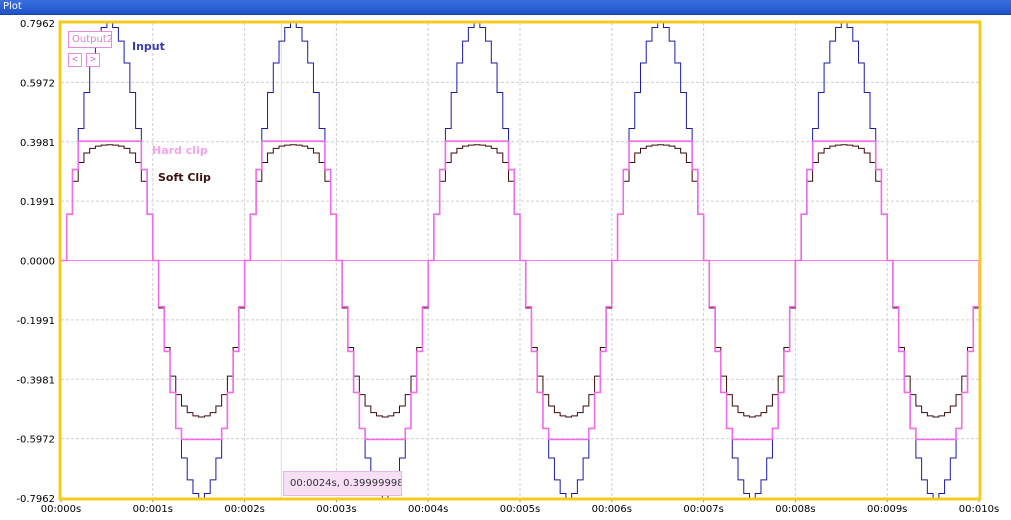 This screenshot has width=1011, height=520. Describe the element at coordinates (93, 60) in the screenshot. I see `next-series-button: >` at that location.